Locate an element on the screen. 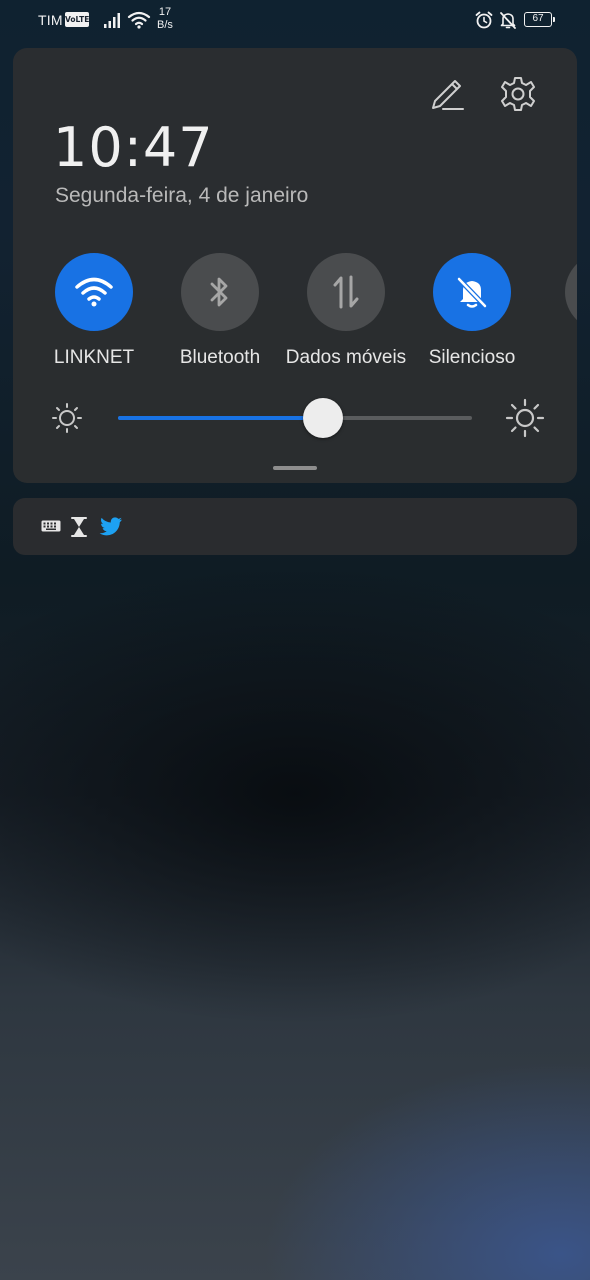  tile-mobile-data-toggle is located at coordinates (346, 292).